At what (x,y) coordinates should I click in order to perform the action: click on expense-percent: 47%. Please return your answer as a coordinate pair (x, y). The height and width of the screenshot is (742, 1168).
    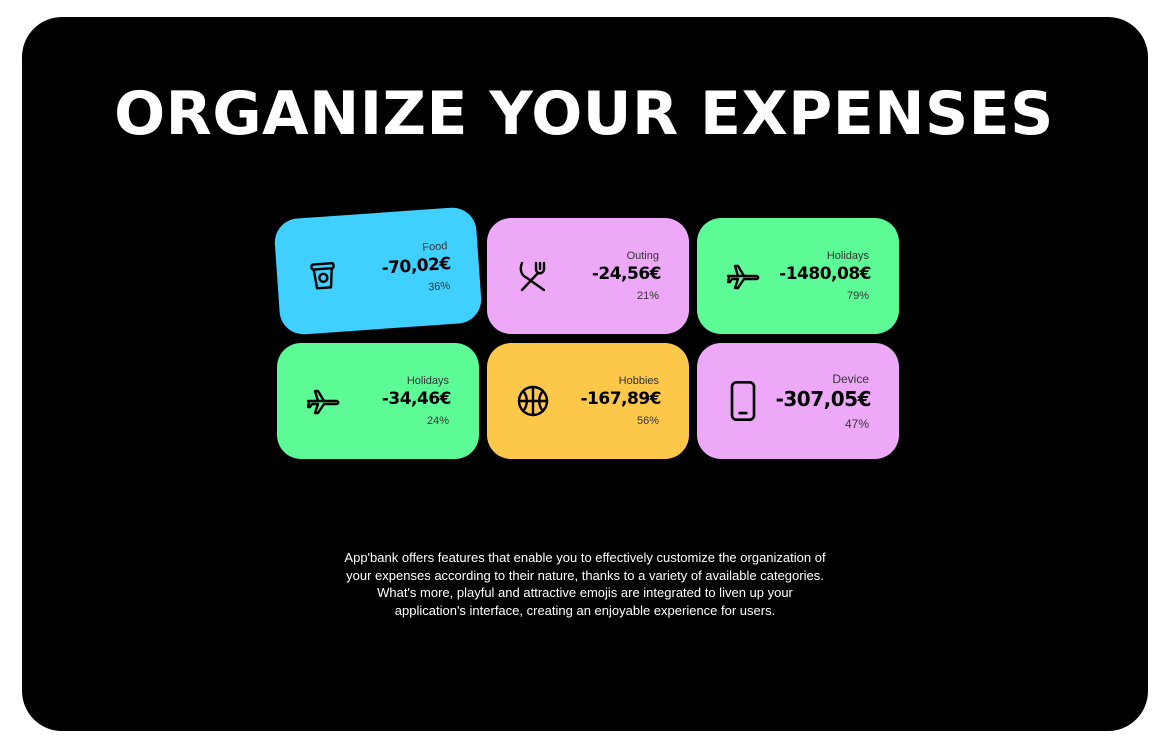
    Looking at the image, I should click on (856, 424).